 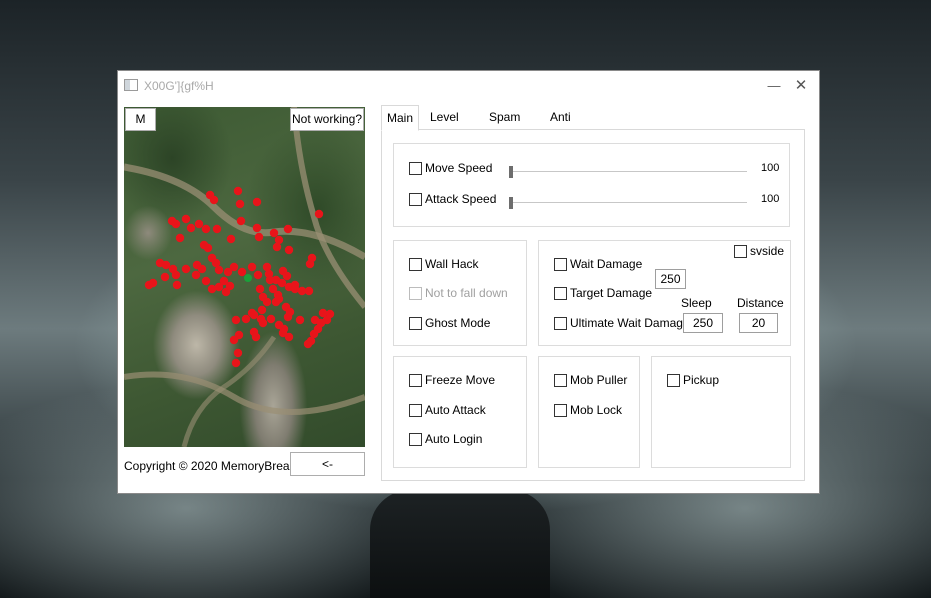 What do you see at coordinates (449, 323) in the screenshot?
I see `ghost-mode-checkbox: Ghost Mode` at bounding box center [449, 323].